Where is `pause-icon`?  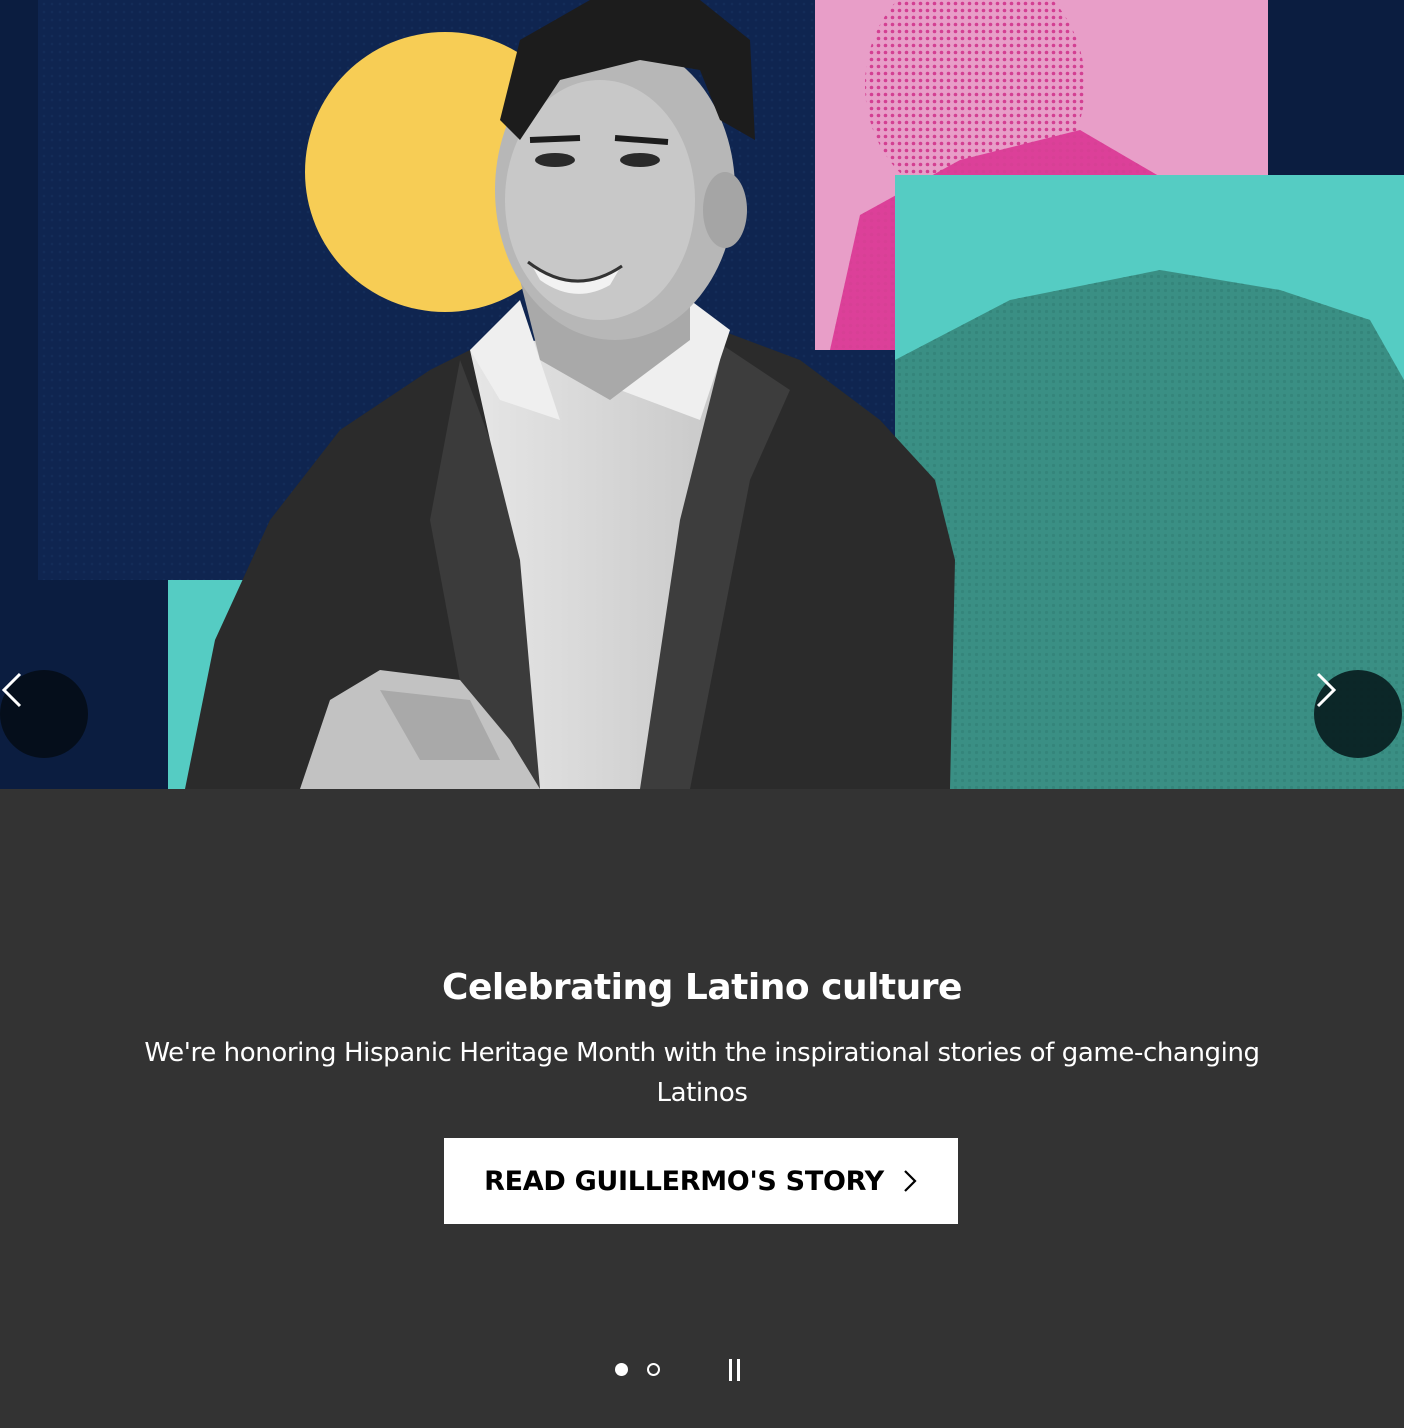 pause-icon is located at coordinates (730, 1370).